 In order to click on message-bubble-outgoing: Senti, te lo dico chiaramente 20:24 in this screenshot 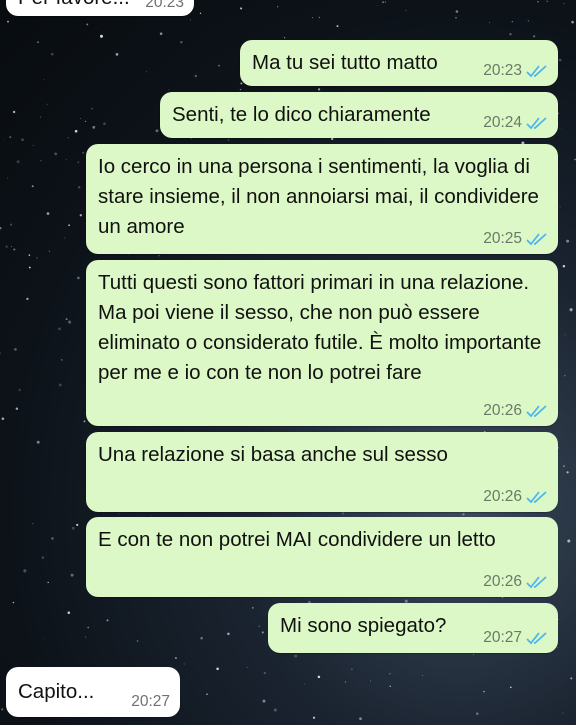, I will do `click(359, 115)`.